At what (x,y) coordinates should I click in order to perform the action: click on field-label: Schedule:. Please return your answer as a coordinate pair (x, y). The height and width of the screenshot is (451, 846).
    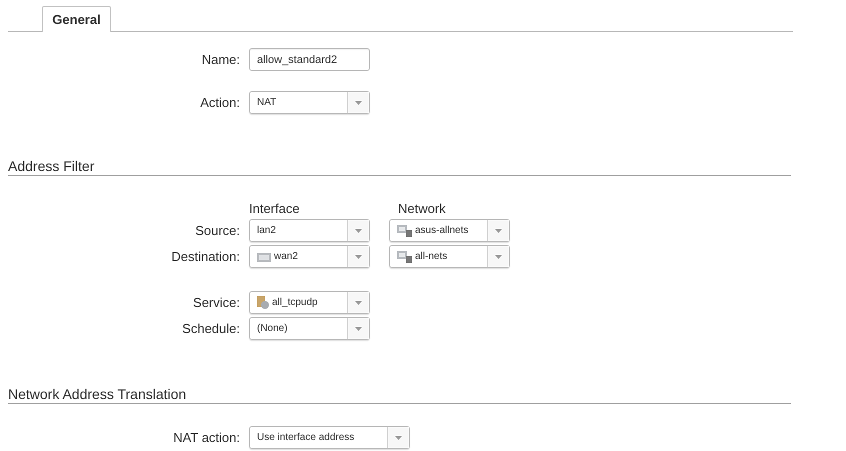
    Looking at the image, I should click on (210, 328).